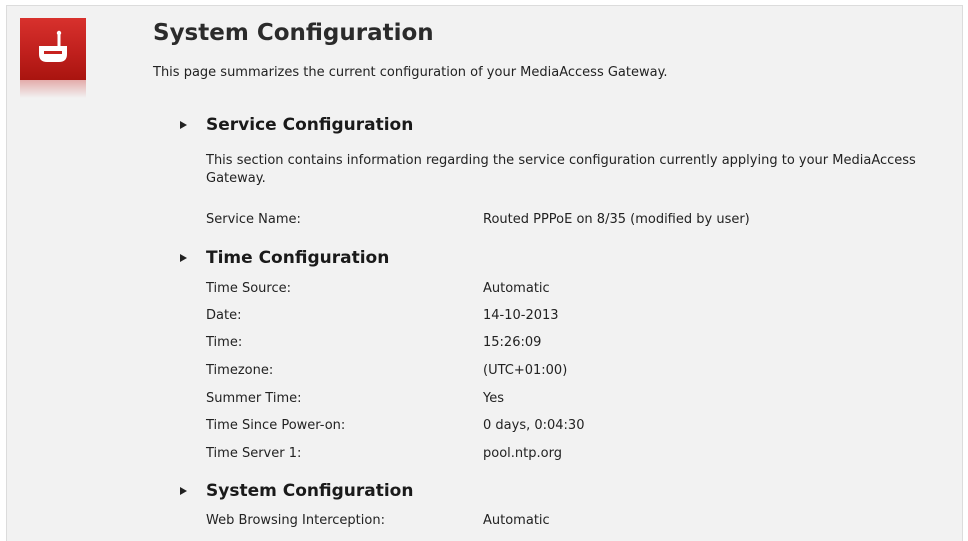  Describe the element at coordinates (224, 315) in the screenshot. I see `label-date: Date:` at that location.